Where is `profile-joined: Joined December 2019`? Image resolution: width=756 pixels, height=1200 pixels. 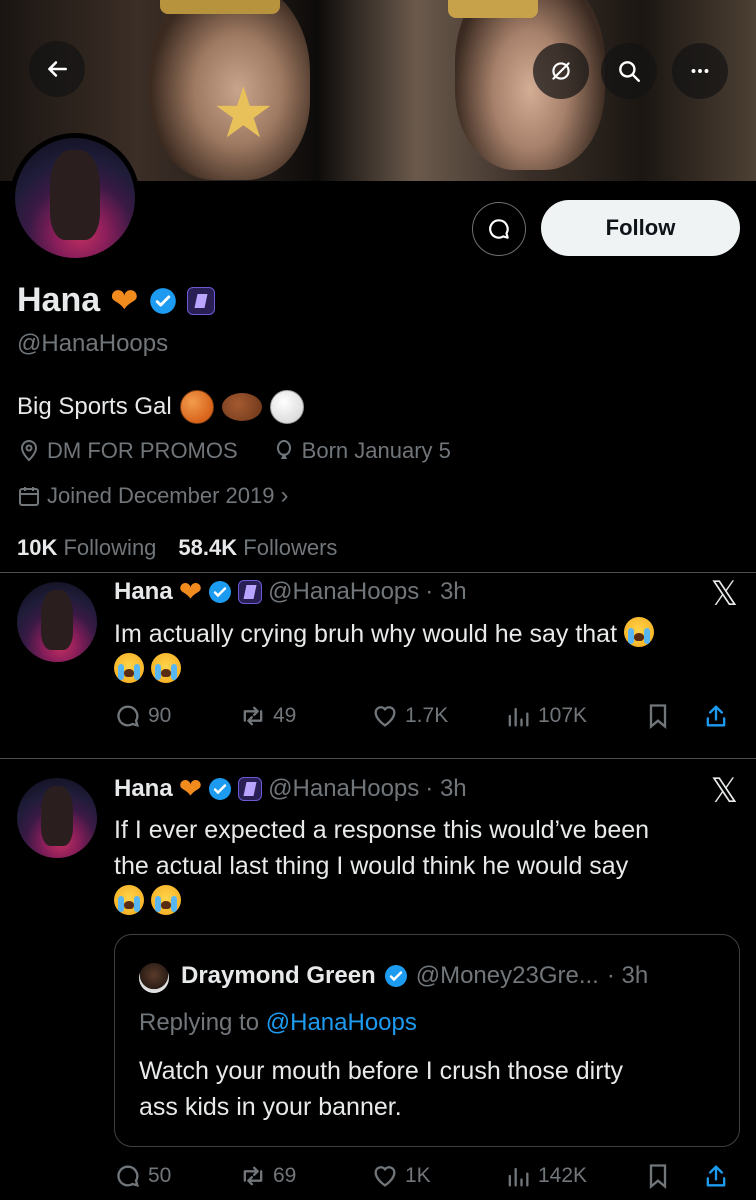 profile-joined: Joined December 2019 is located at coordinates (161, 495).